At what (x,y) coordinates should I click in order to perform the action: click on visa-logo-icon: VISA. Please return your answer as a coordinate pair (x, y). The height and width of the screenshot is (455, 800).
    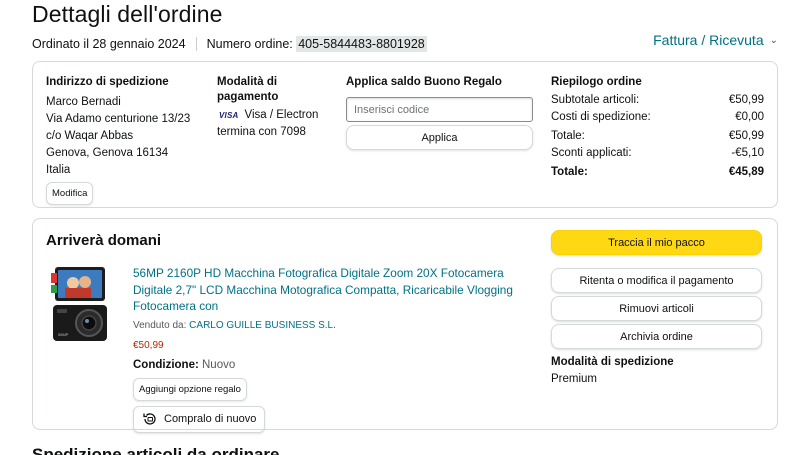
    Looking at the image, I should click on (229, 115).